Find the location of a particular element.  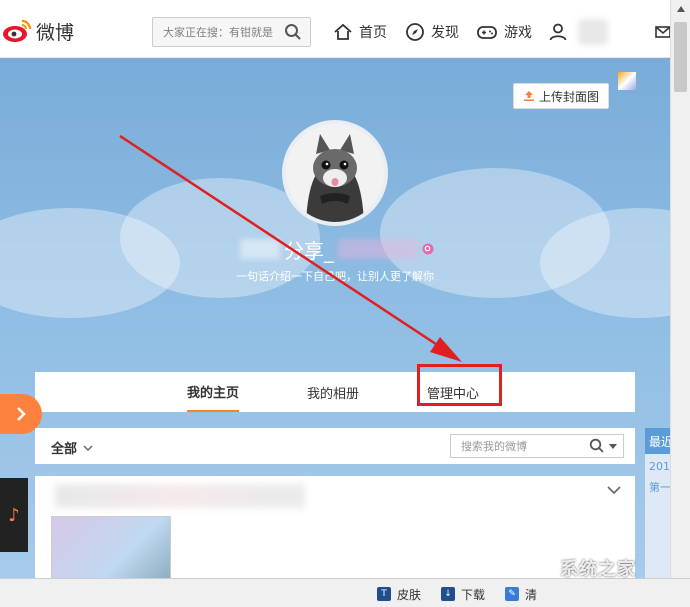

compass-icon is located at coordinates (415, 32).